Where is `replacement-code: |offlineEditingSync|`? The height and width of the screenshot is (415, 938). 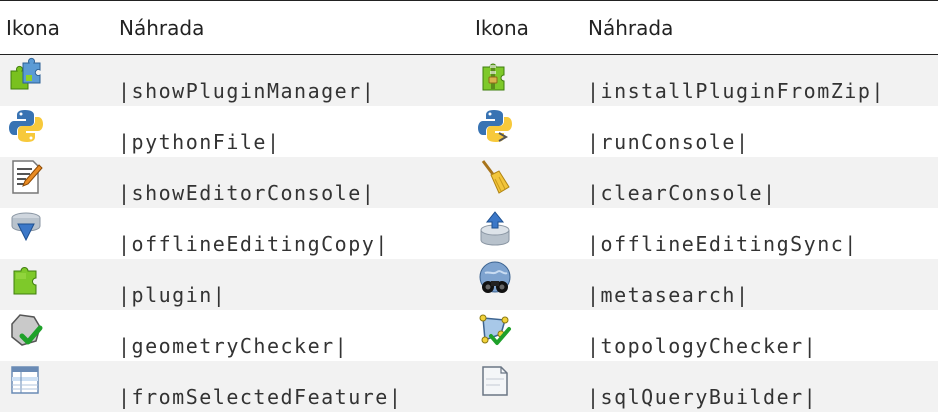
replacement-code: |offlineEditingSync| is located at coordinates (722, 243).